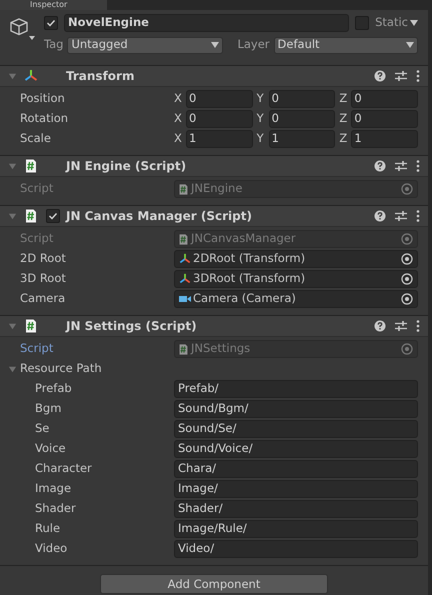  Describe the element at coordinates (55, 509) in the screenshot. I see `field-label: Shader` at that location.